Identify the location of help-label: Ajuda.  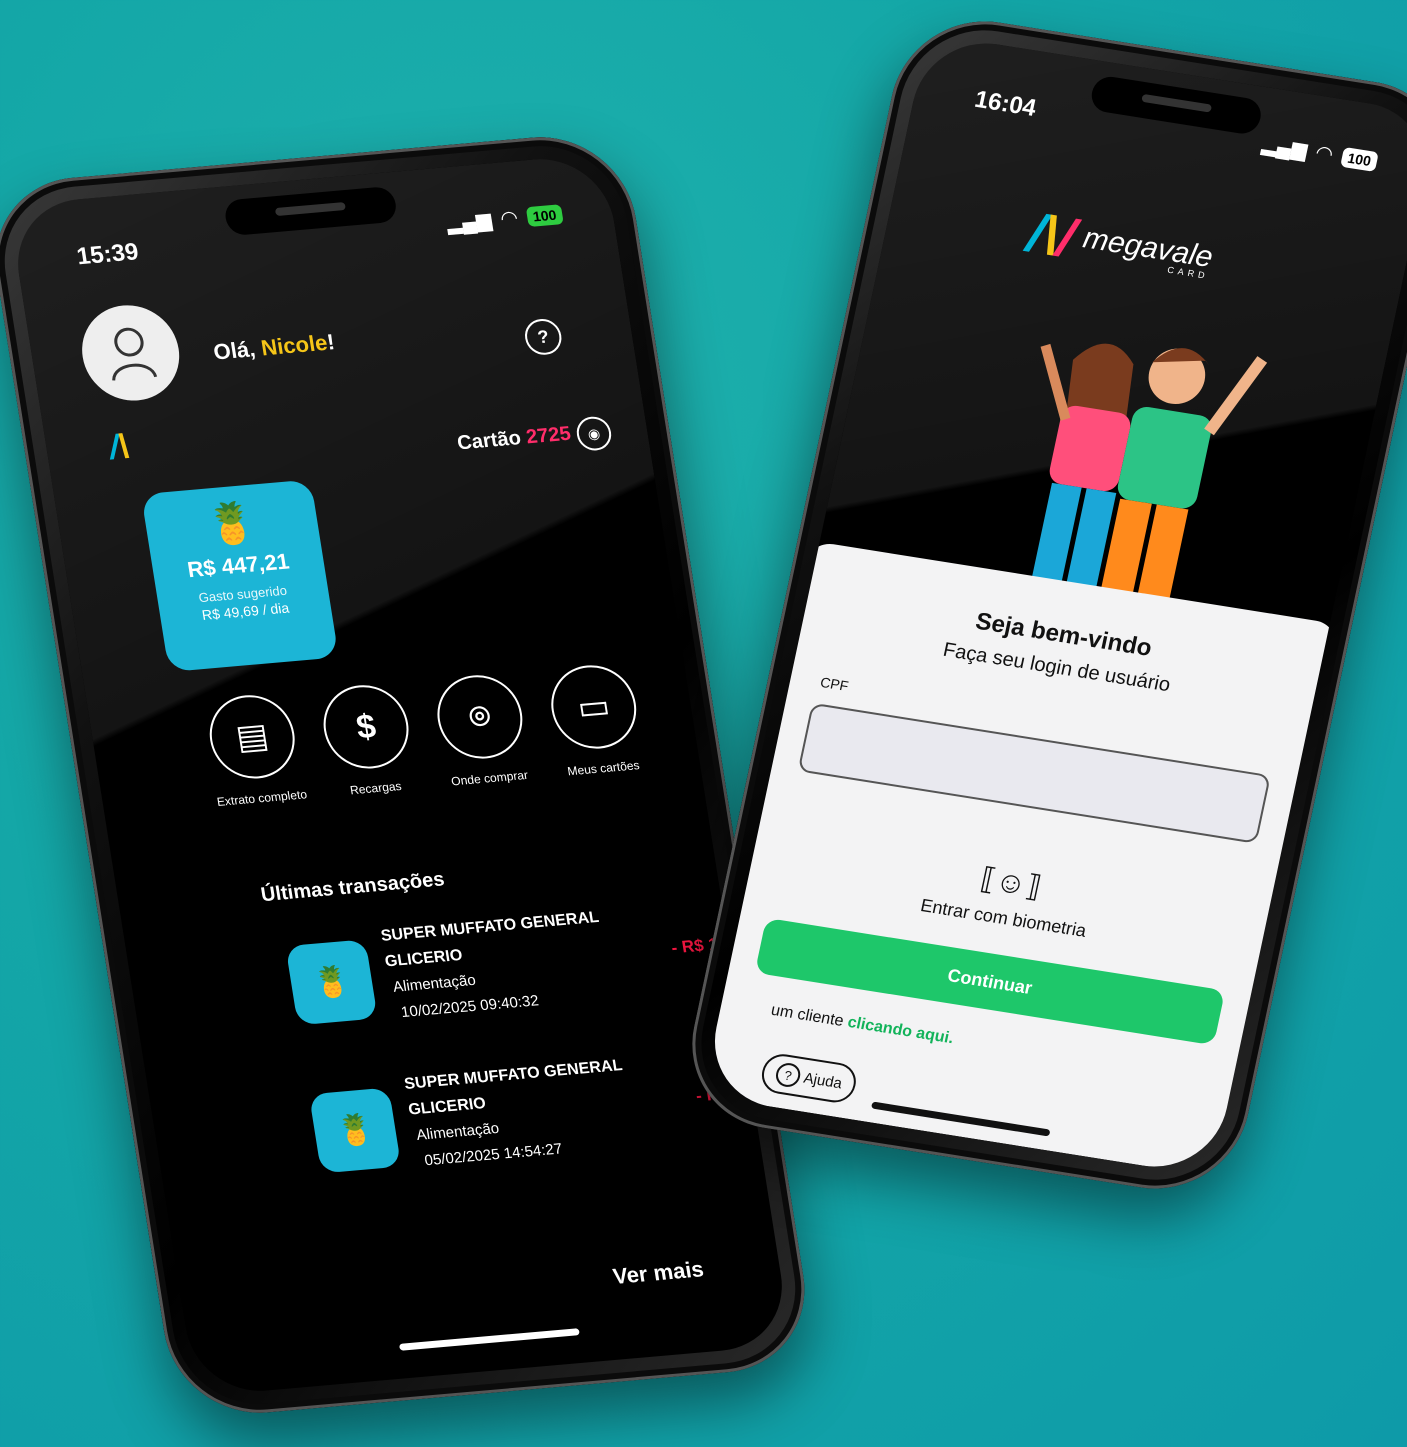
(823, 1080).